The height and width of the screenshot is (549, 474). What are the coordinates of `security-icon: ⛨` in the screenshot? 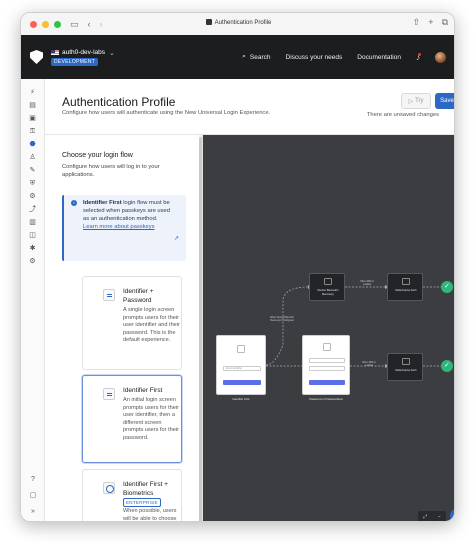 It's located at (32, 183).